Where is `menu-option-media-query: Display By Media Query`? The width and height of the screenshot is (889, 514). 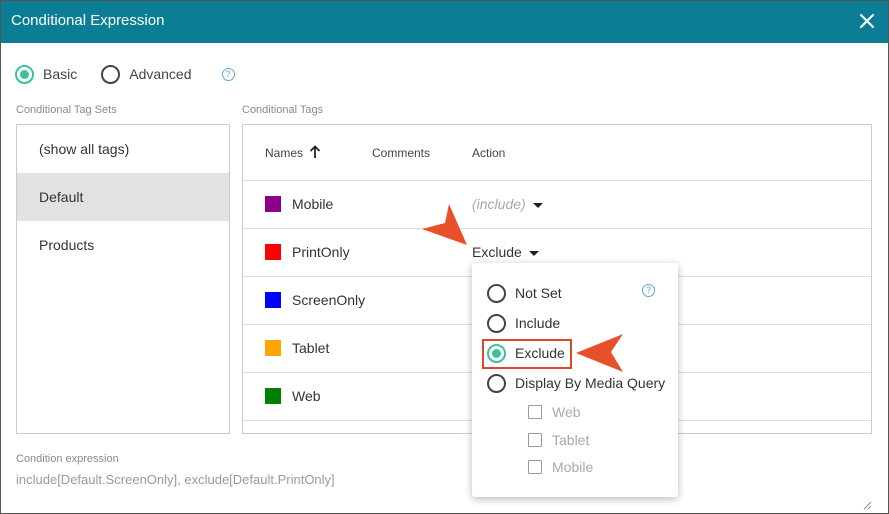 menu-option-media-query: Display By Media Query is located at coordinates (576, 383).